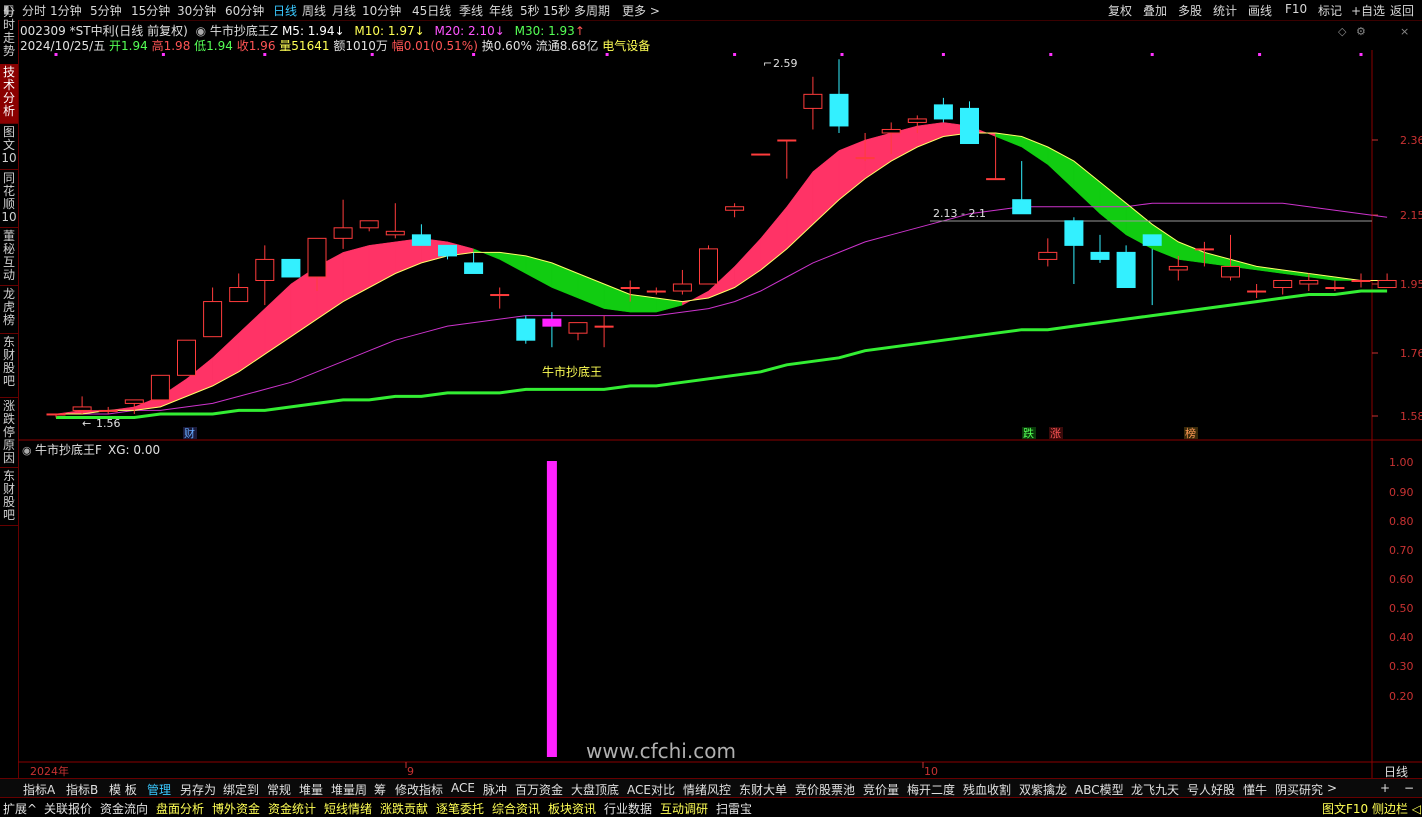  Describe the element at coordinates (9, 366) in the screenshot. I see `sidebar-tab-guba: 东财股吧` at that location.